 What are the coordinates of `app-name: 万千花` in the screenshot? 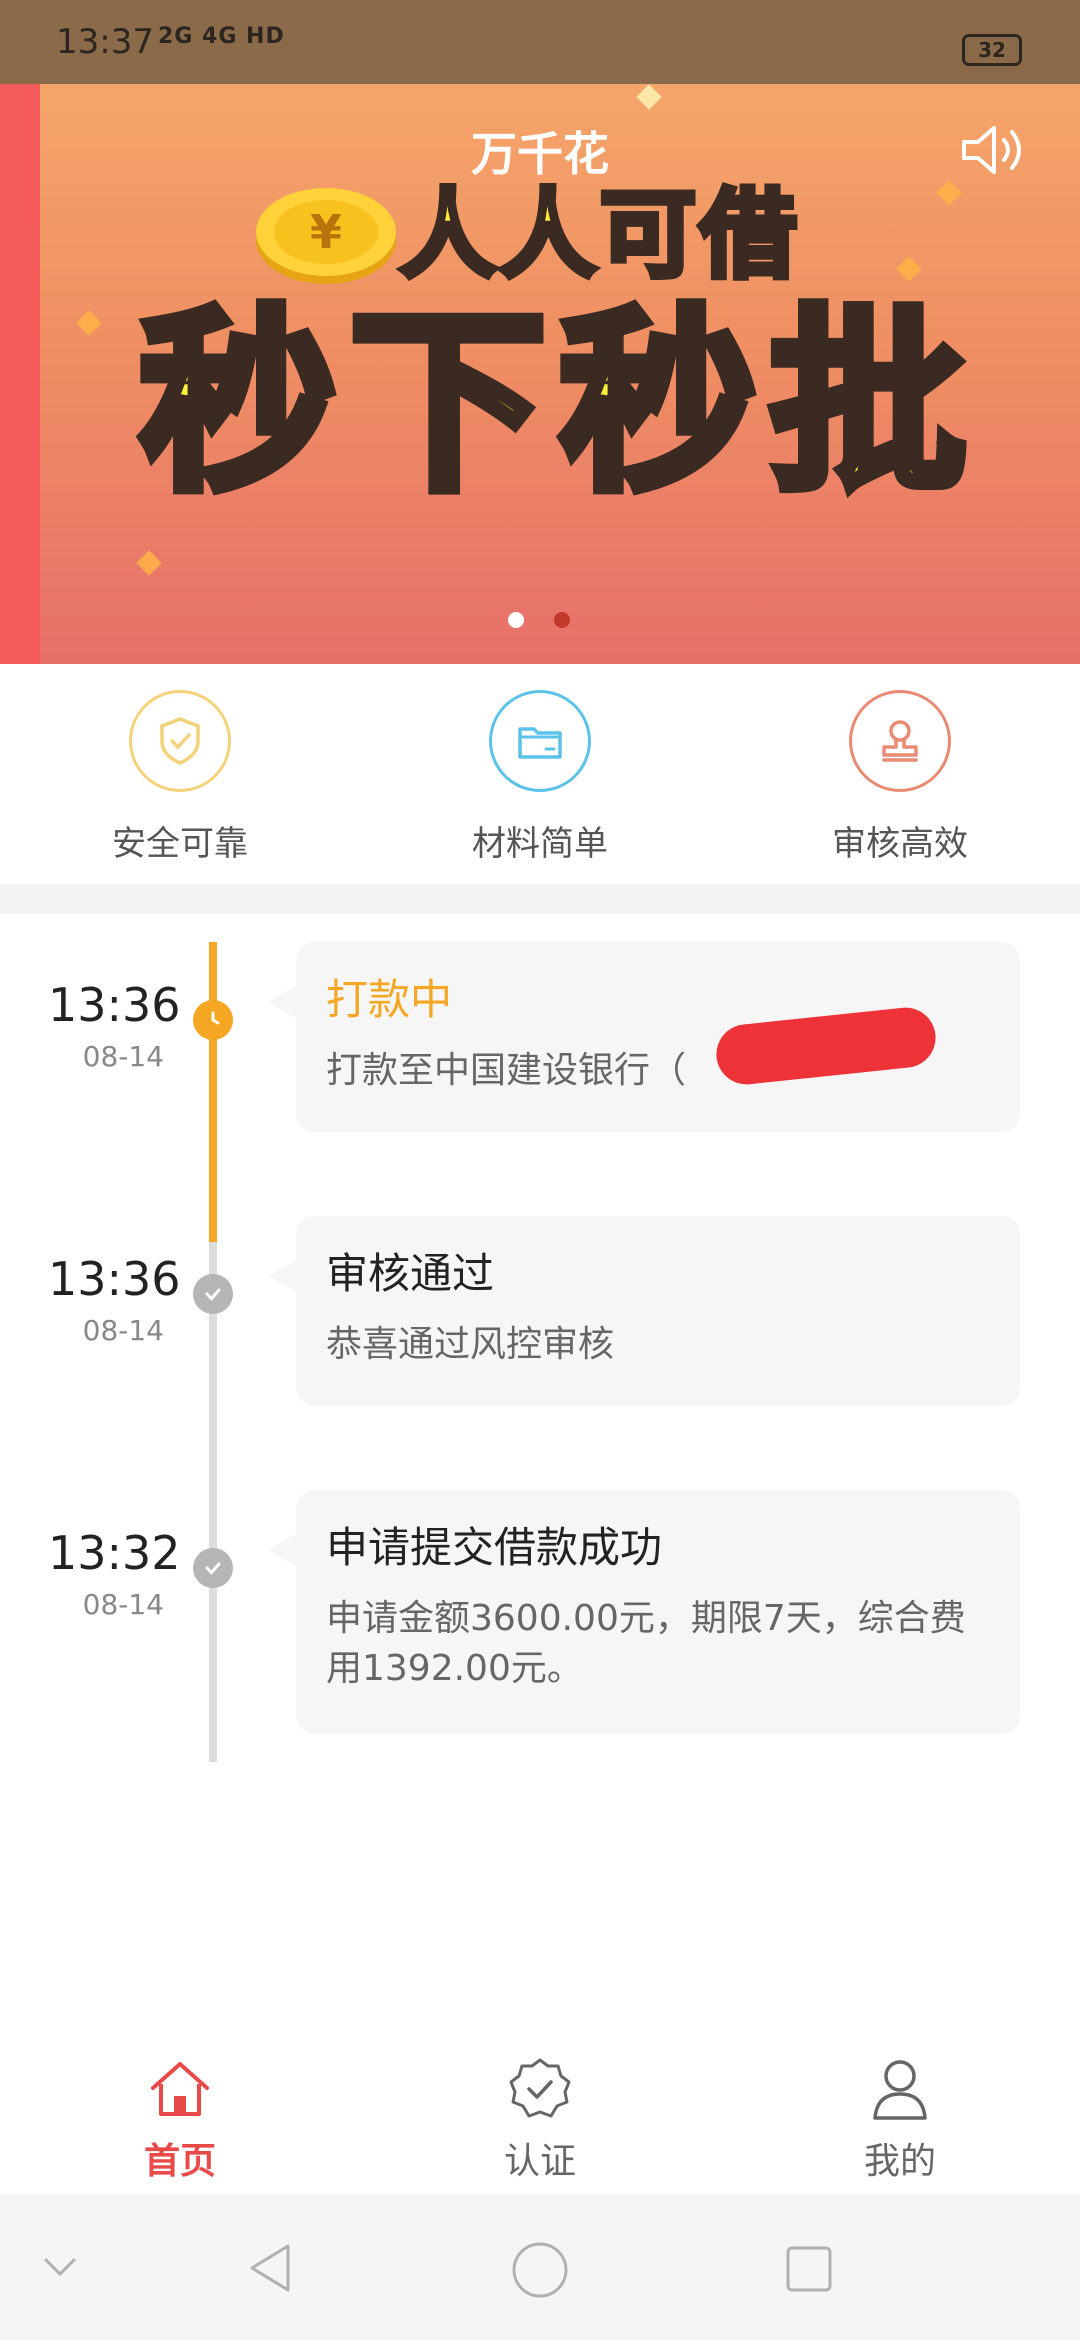 It's located at (540, 154).